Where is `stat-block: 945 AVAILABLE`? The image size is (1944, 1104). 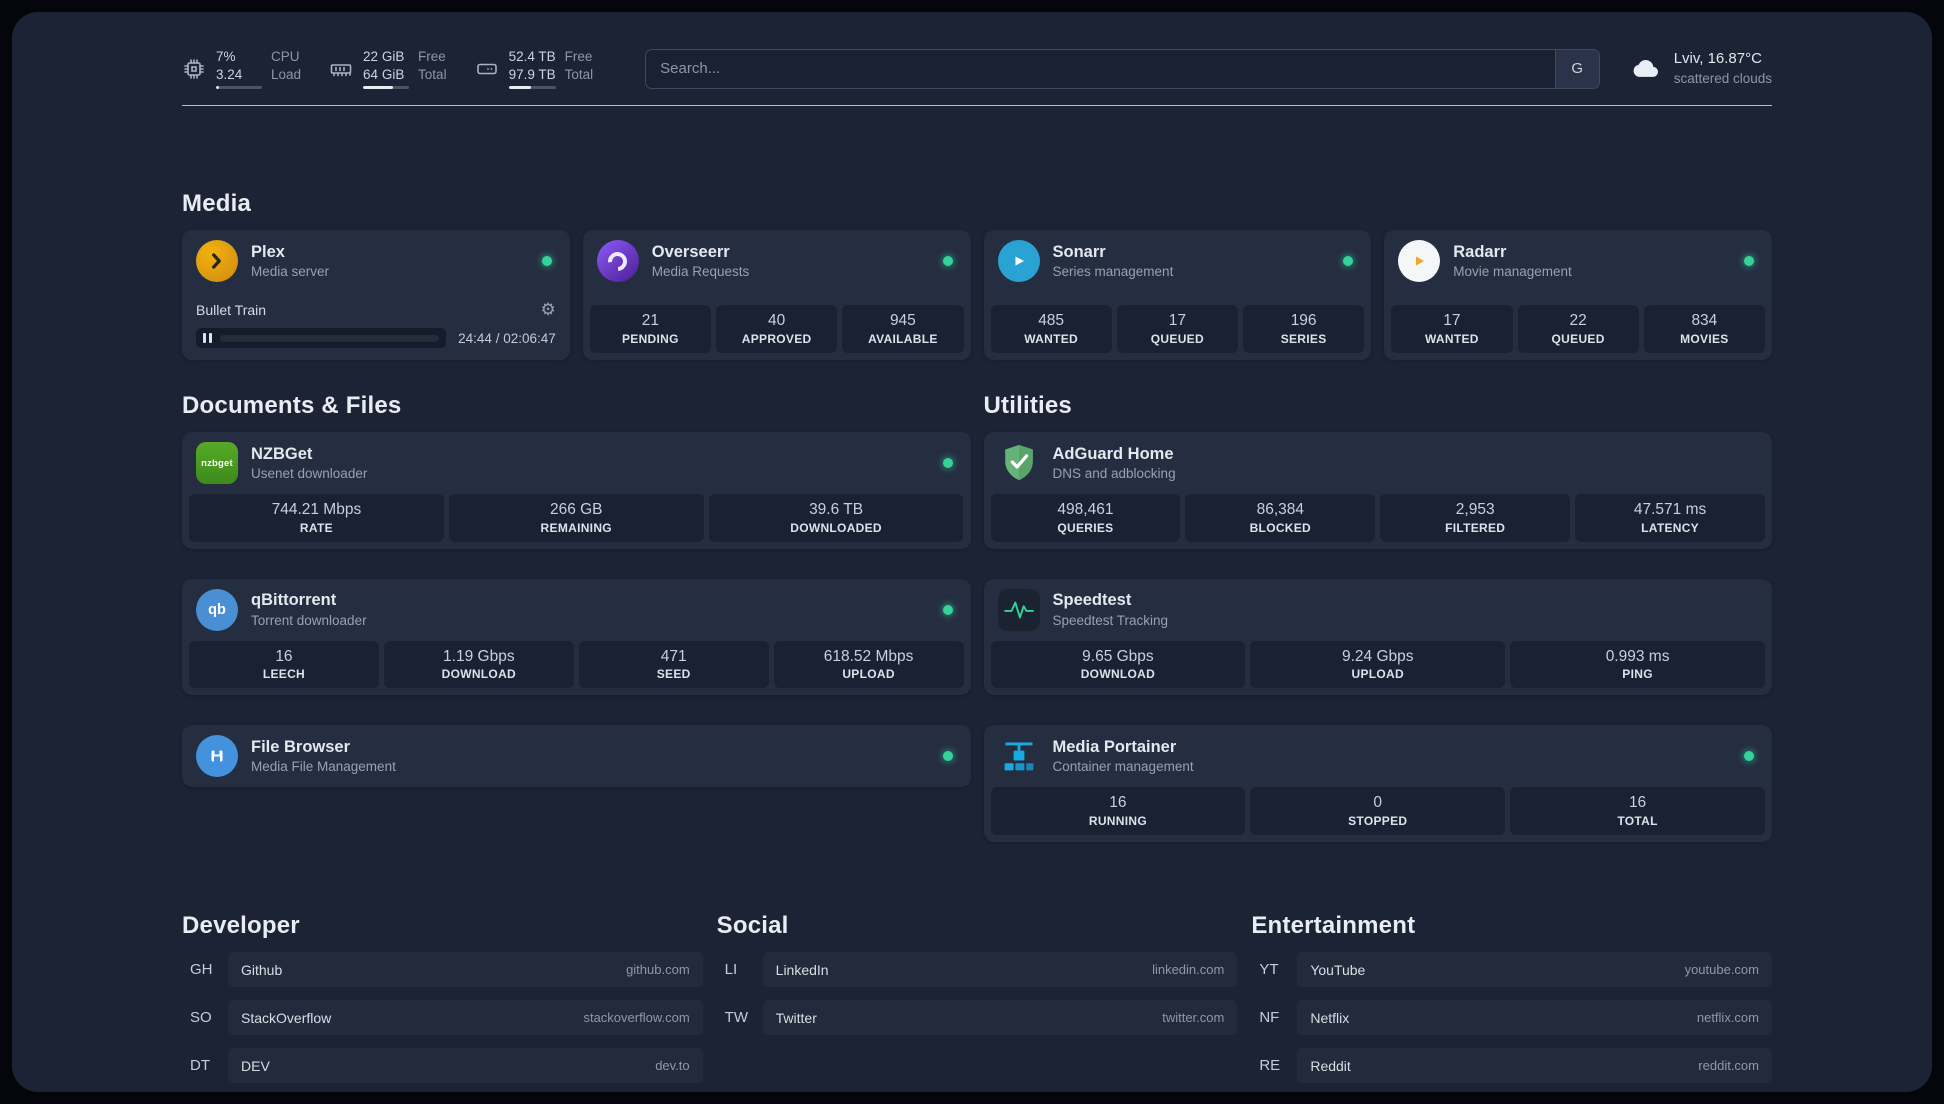
stat-block: 945 AVAILABLE is located at coordinates (903, 329).